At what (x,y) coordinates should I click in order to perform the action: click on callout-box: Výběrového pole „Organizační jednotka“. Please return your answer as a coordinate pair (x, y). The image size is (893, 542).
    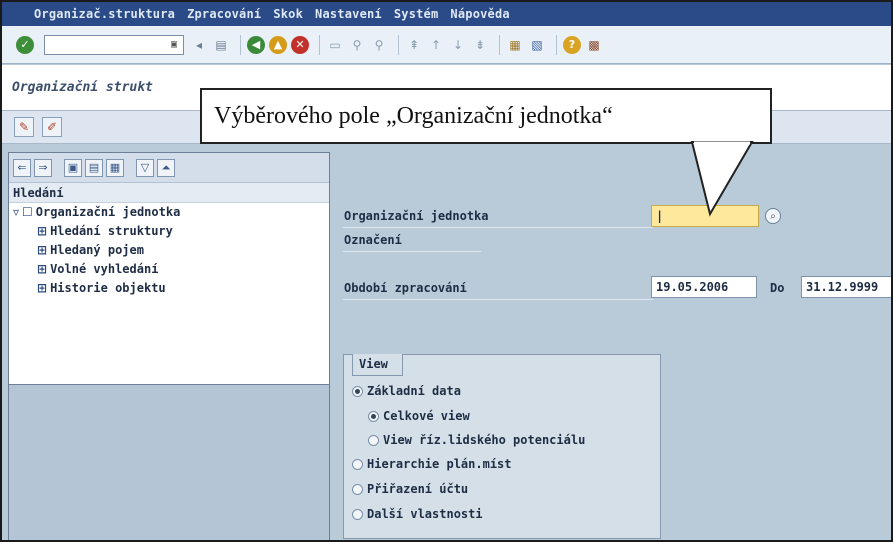
    Looking at the image, I should click on (486, 116).